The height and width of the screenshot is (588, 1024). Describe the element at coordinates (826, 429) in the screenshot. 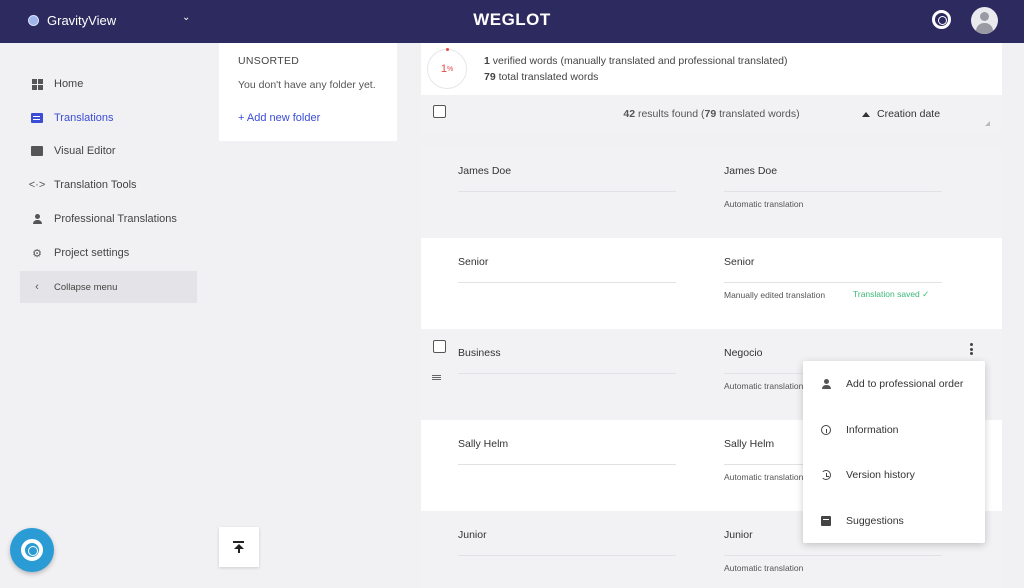

I see `info-icon` at that location.